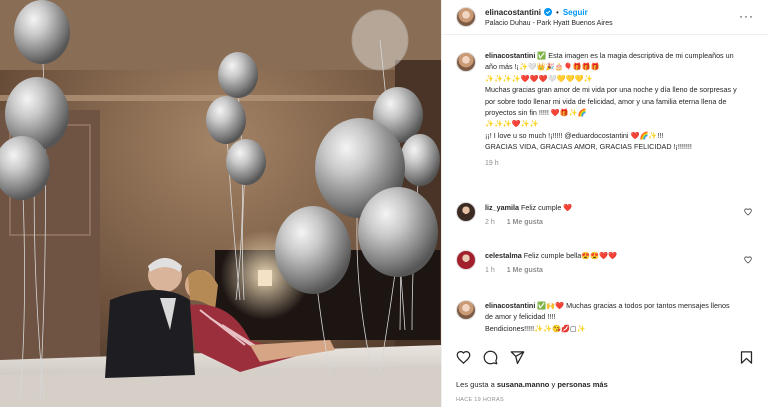 The width and height of the screenshot is (768, 407). I want to click on likes-summary: Les gusta a susana.manno y personas más, so click(532, 384).